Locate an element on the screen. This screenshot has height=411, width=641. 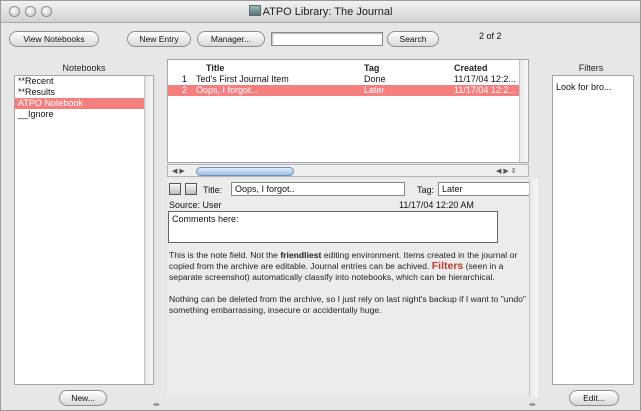
filters-highlight: Filters is located at coordinates (447, 266).